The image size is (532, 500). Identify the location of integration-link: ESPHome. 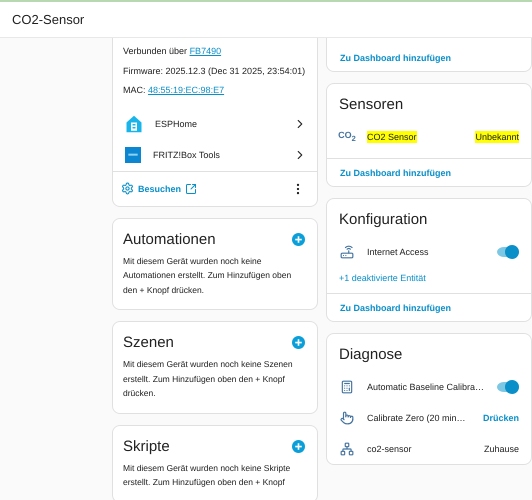
(224, 124).